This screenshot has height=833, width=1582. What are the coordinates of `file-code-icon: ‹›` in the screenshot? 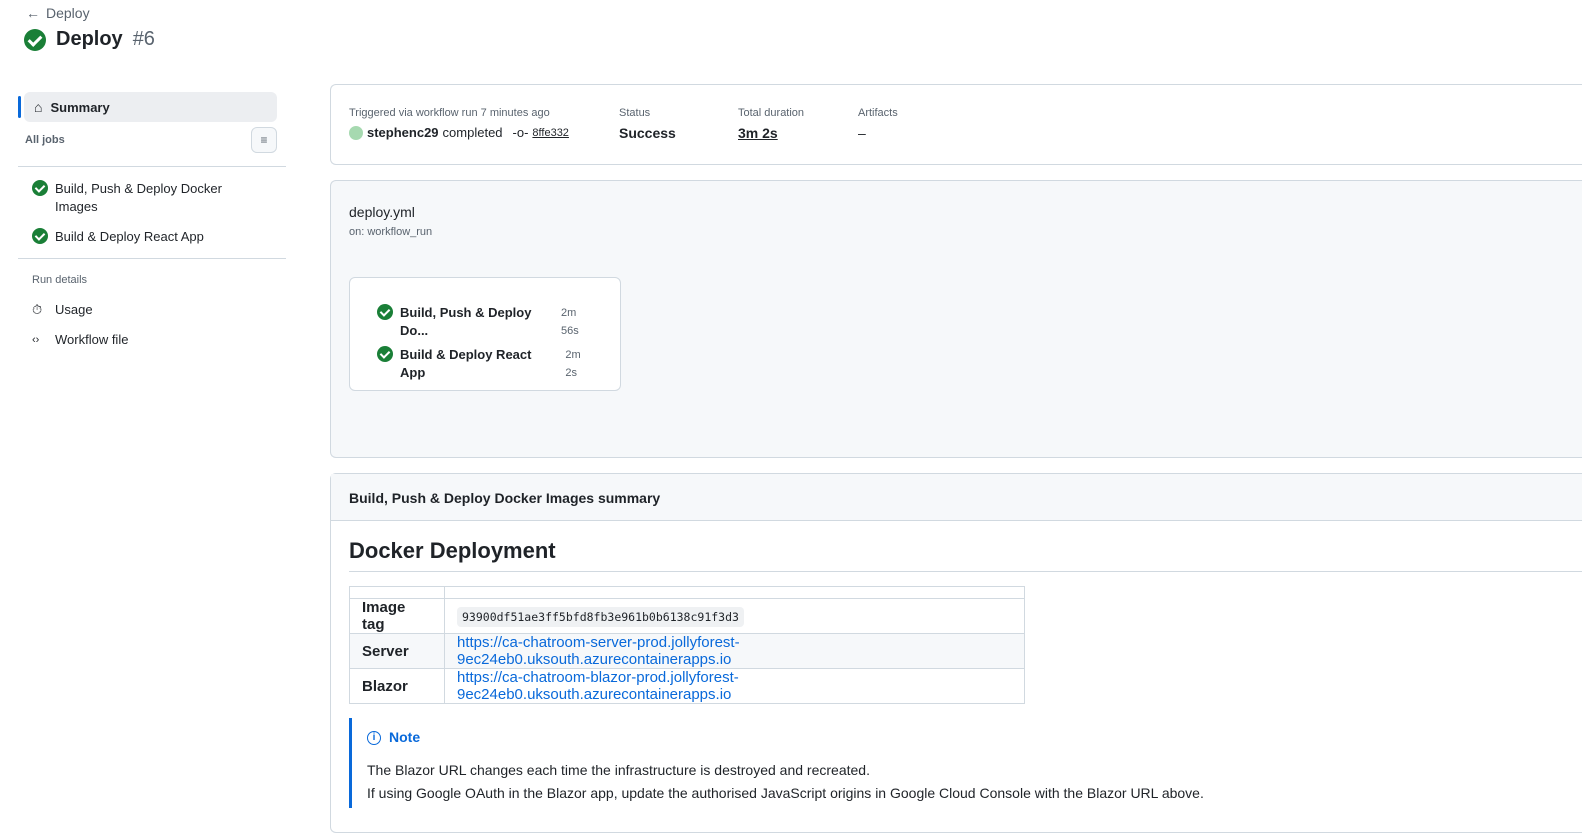 It's located at (36, 340).